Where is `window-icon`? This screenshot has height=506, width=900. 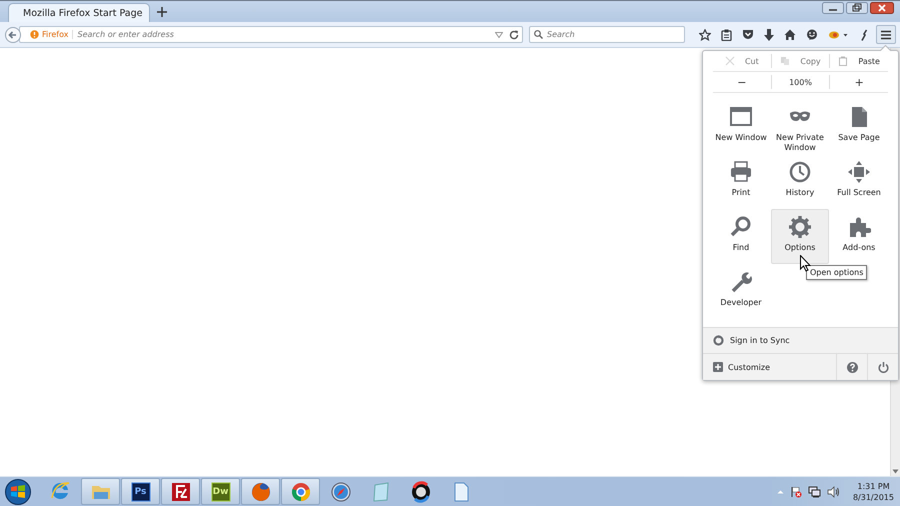 window-icon is located at coordinates (741, 117).